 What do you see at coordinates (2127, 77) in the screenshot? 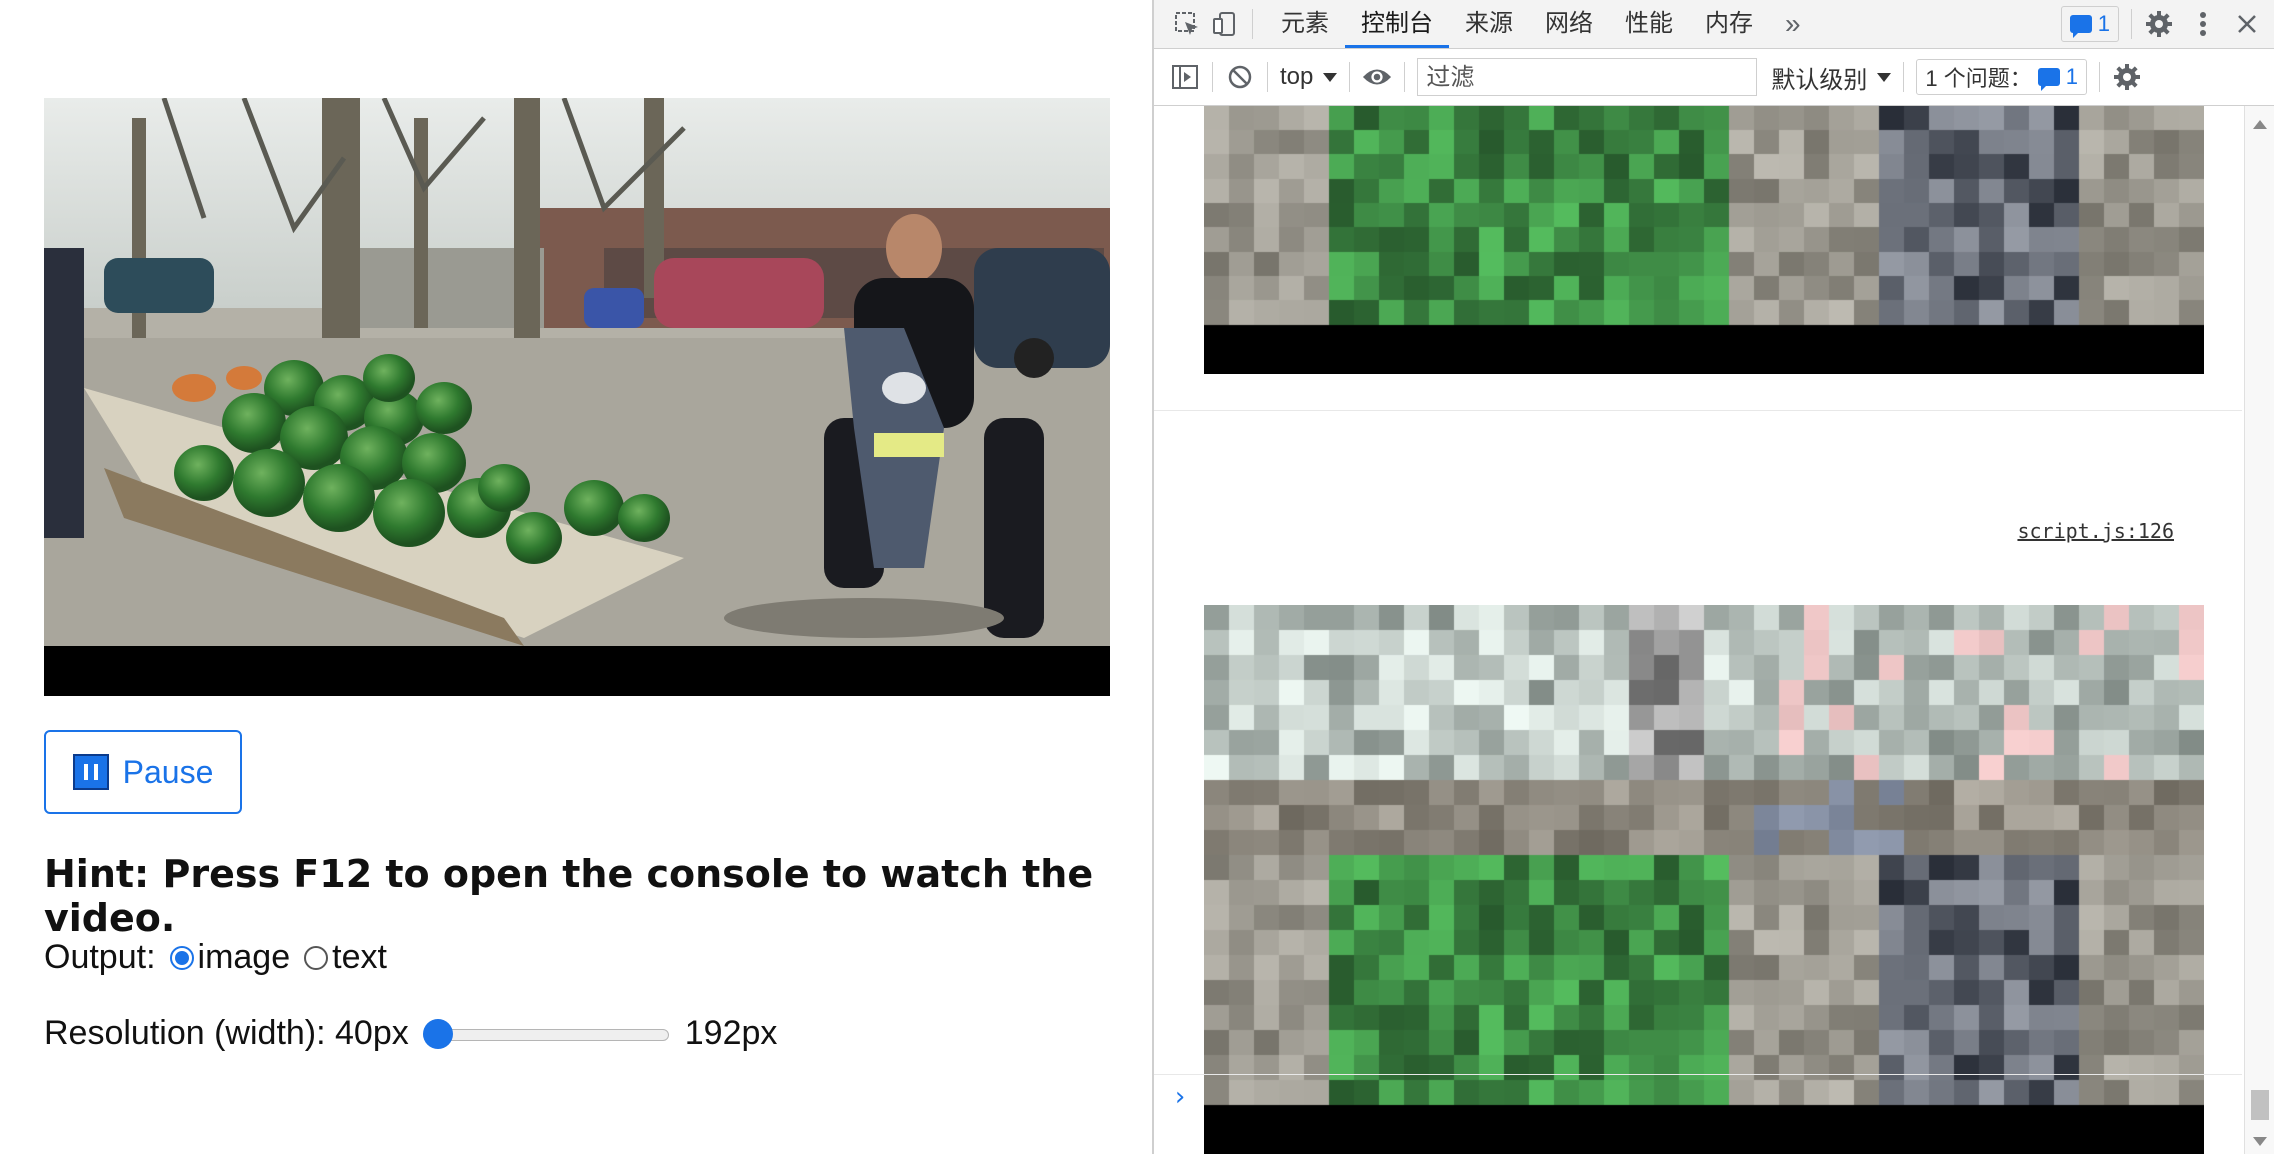
I see `console-settings-icon` at bounding box center [2127, 77].